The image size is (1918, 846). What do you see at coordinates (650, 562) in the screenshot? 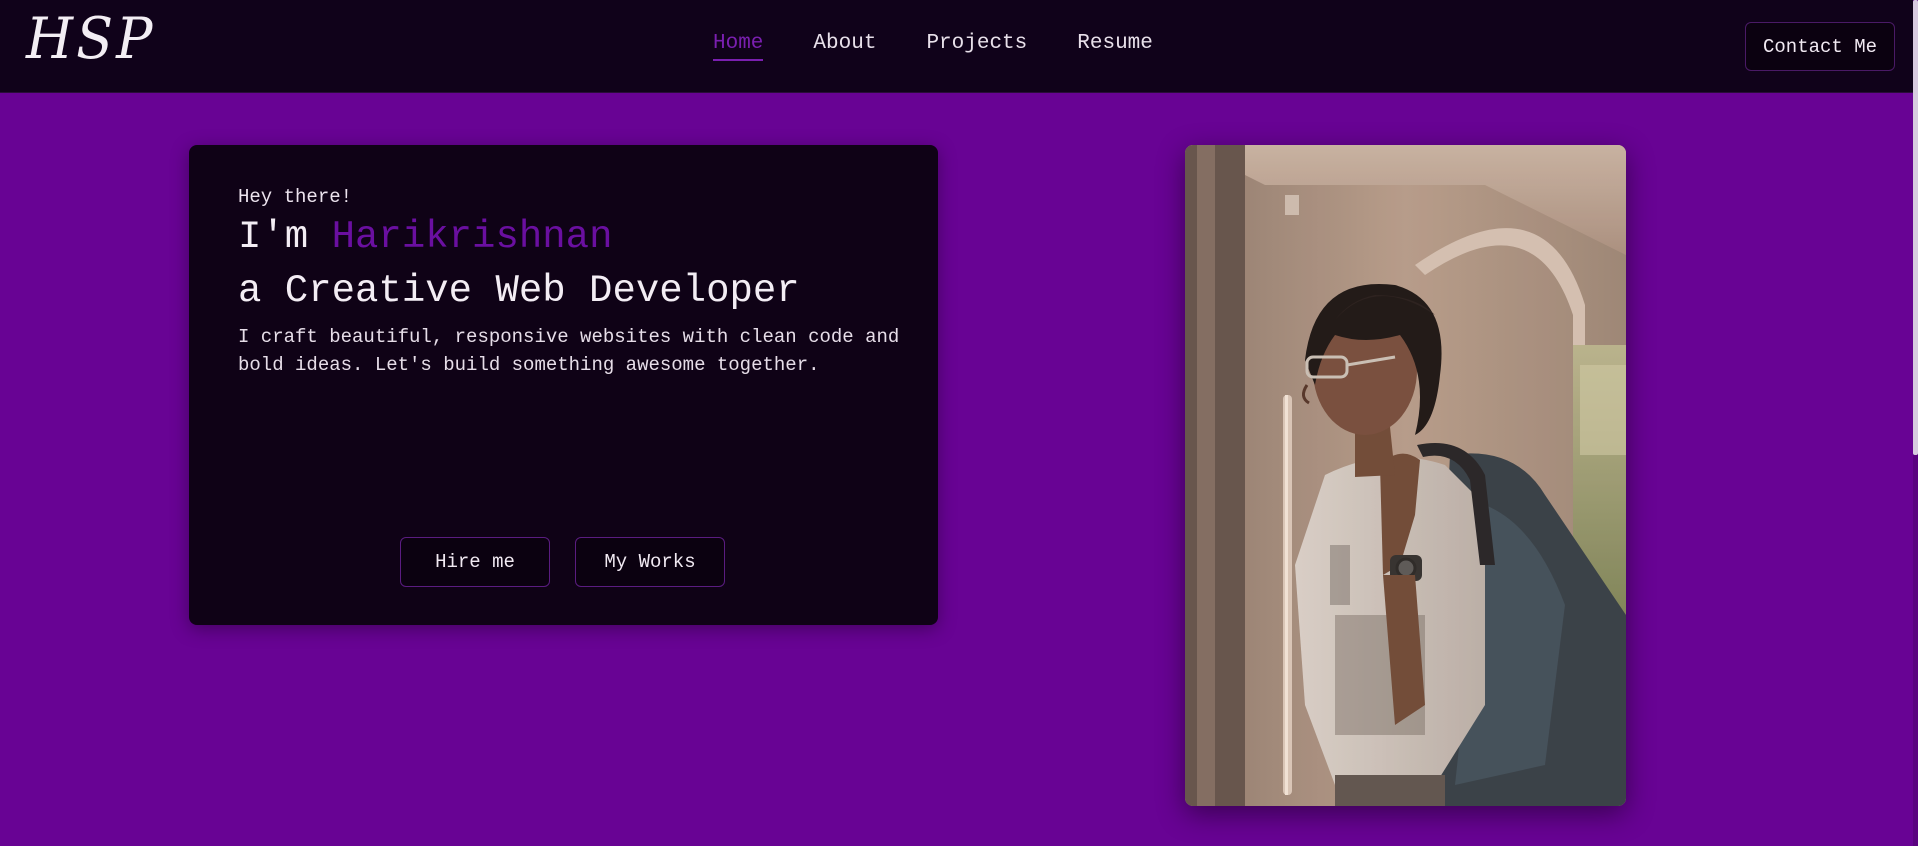
I see `my-works-button: My Works` at bounding box center [650, 562].